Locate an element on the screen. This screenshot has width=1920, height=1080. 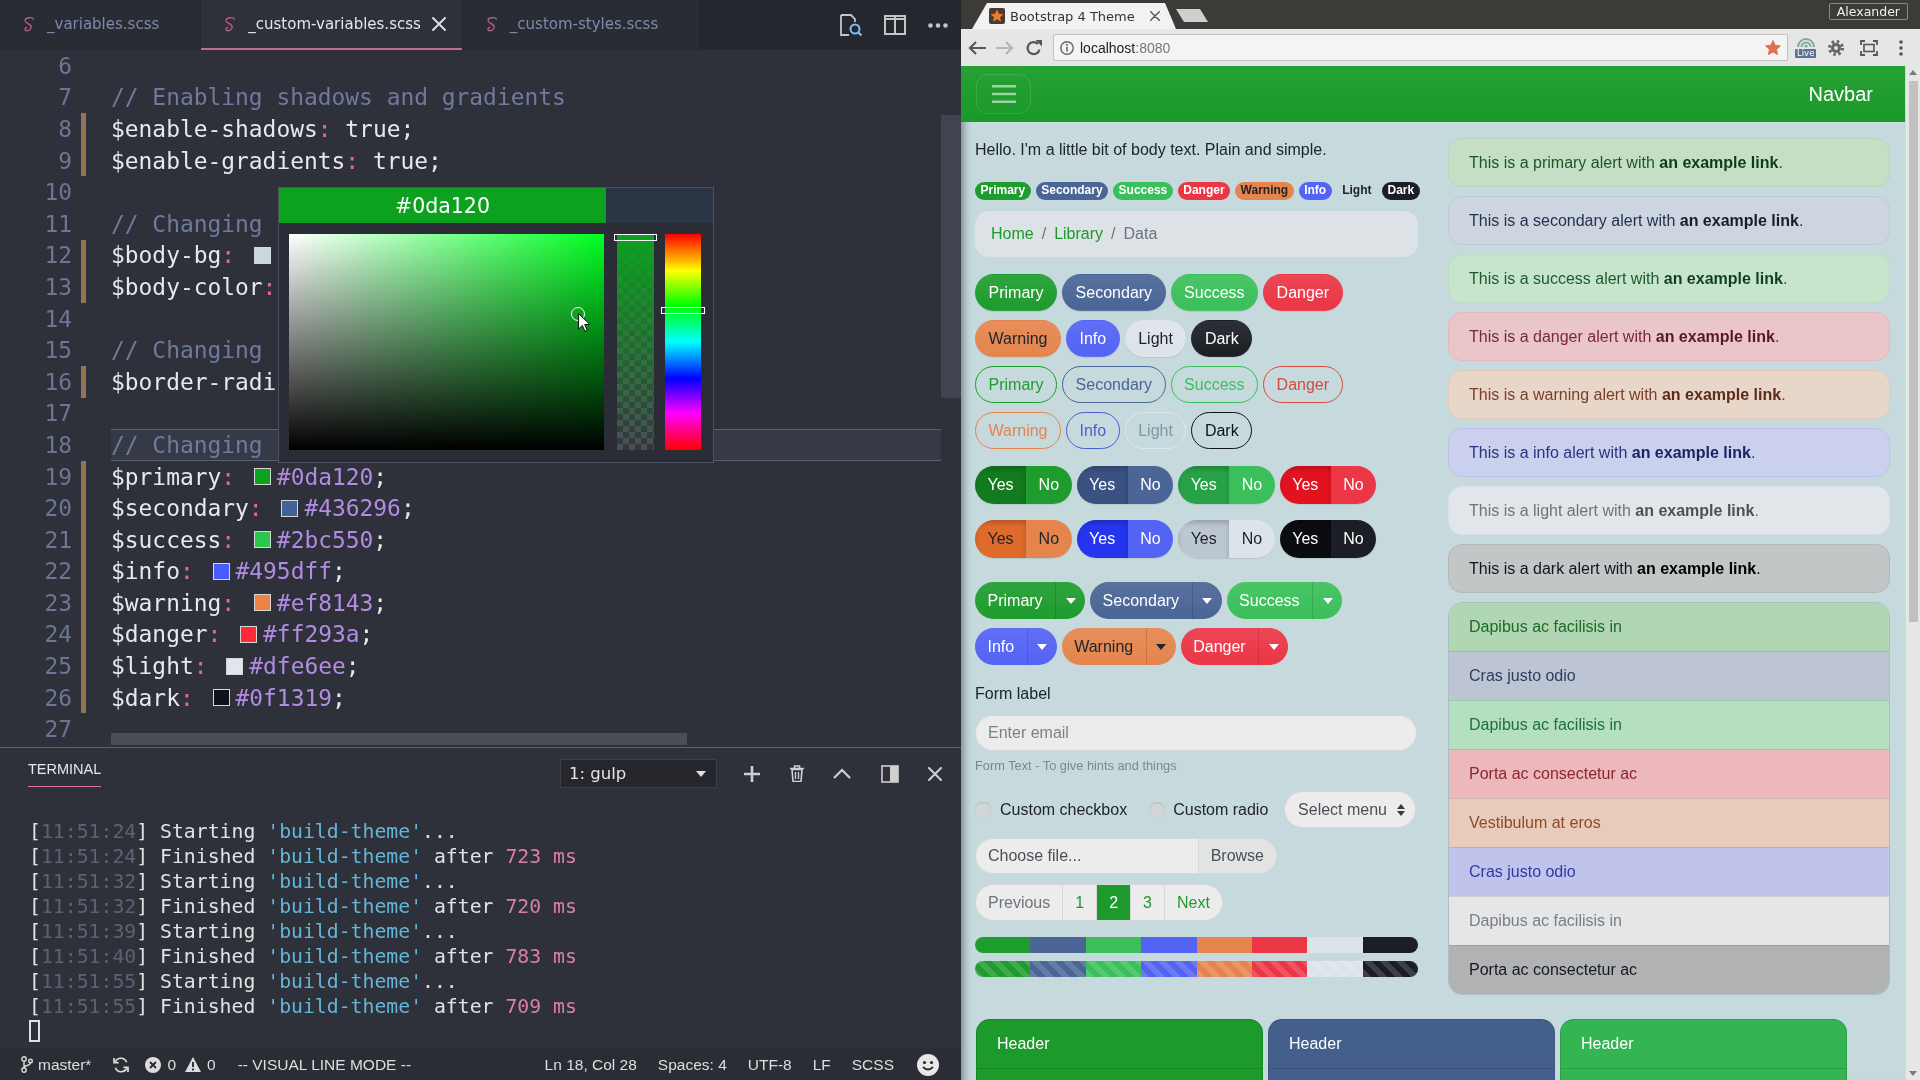
panel-tab: TERMINAL is located at coordinates (65, 773).